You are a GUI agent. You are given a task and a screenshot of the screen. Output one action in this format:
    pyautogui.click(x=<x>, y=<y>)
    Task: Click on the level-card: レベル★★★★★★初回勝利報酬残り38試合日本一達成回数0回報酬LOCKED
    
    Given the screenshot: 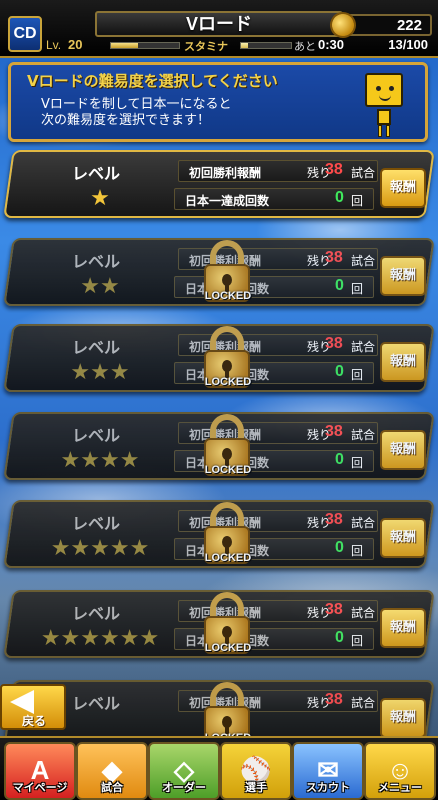 What is the action you would take?
    pyautogui.click(x=219, y=624)
    